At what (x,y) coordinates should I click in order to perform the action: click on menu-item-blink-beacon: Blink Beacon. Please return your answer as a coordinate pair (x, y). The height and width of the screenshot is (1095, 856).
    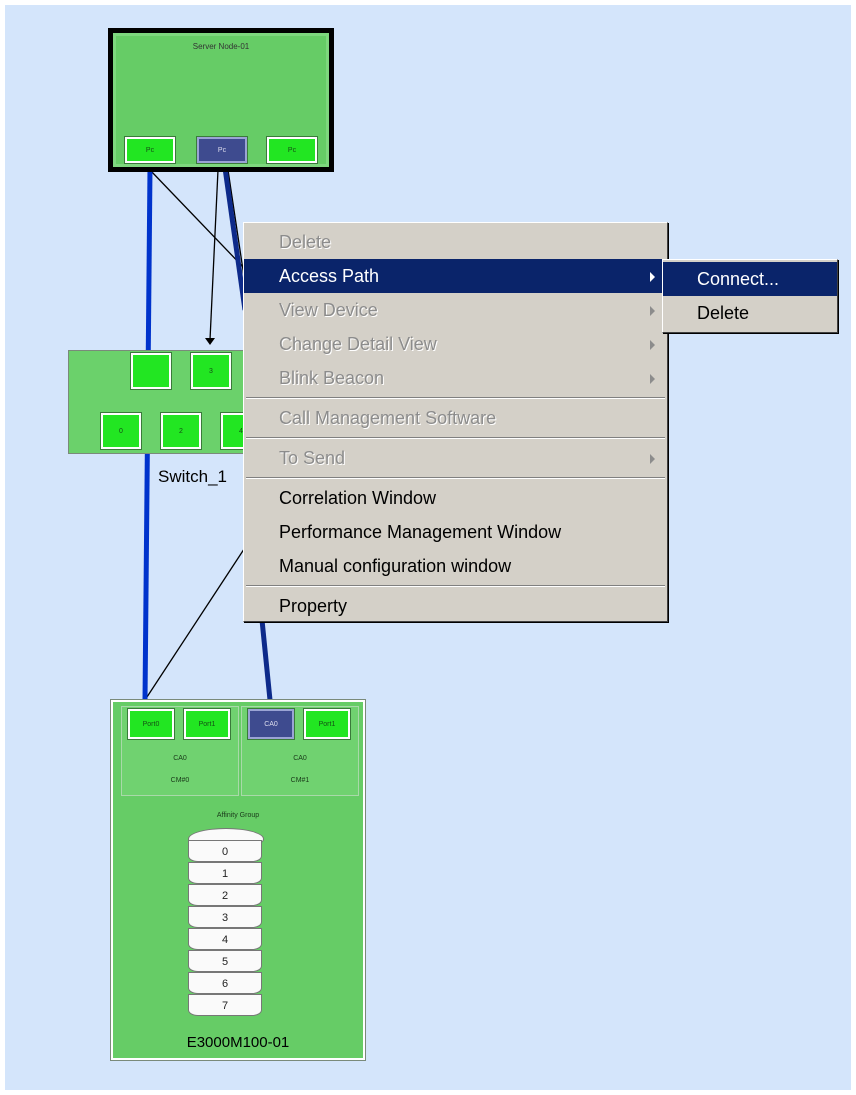
    Looking at the image, I should click on (455, 378).